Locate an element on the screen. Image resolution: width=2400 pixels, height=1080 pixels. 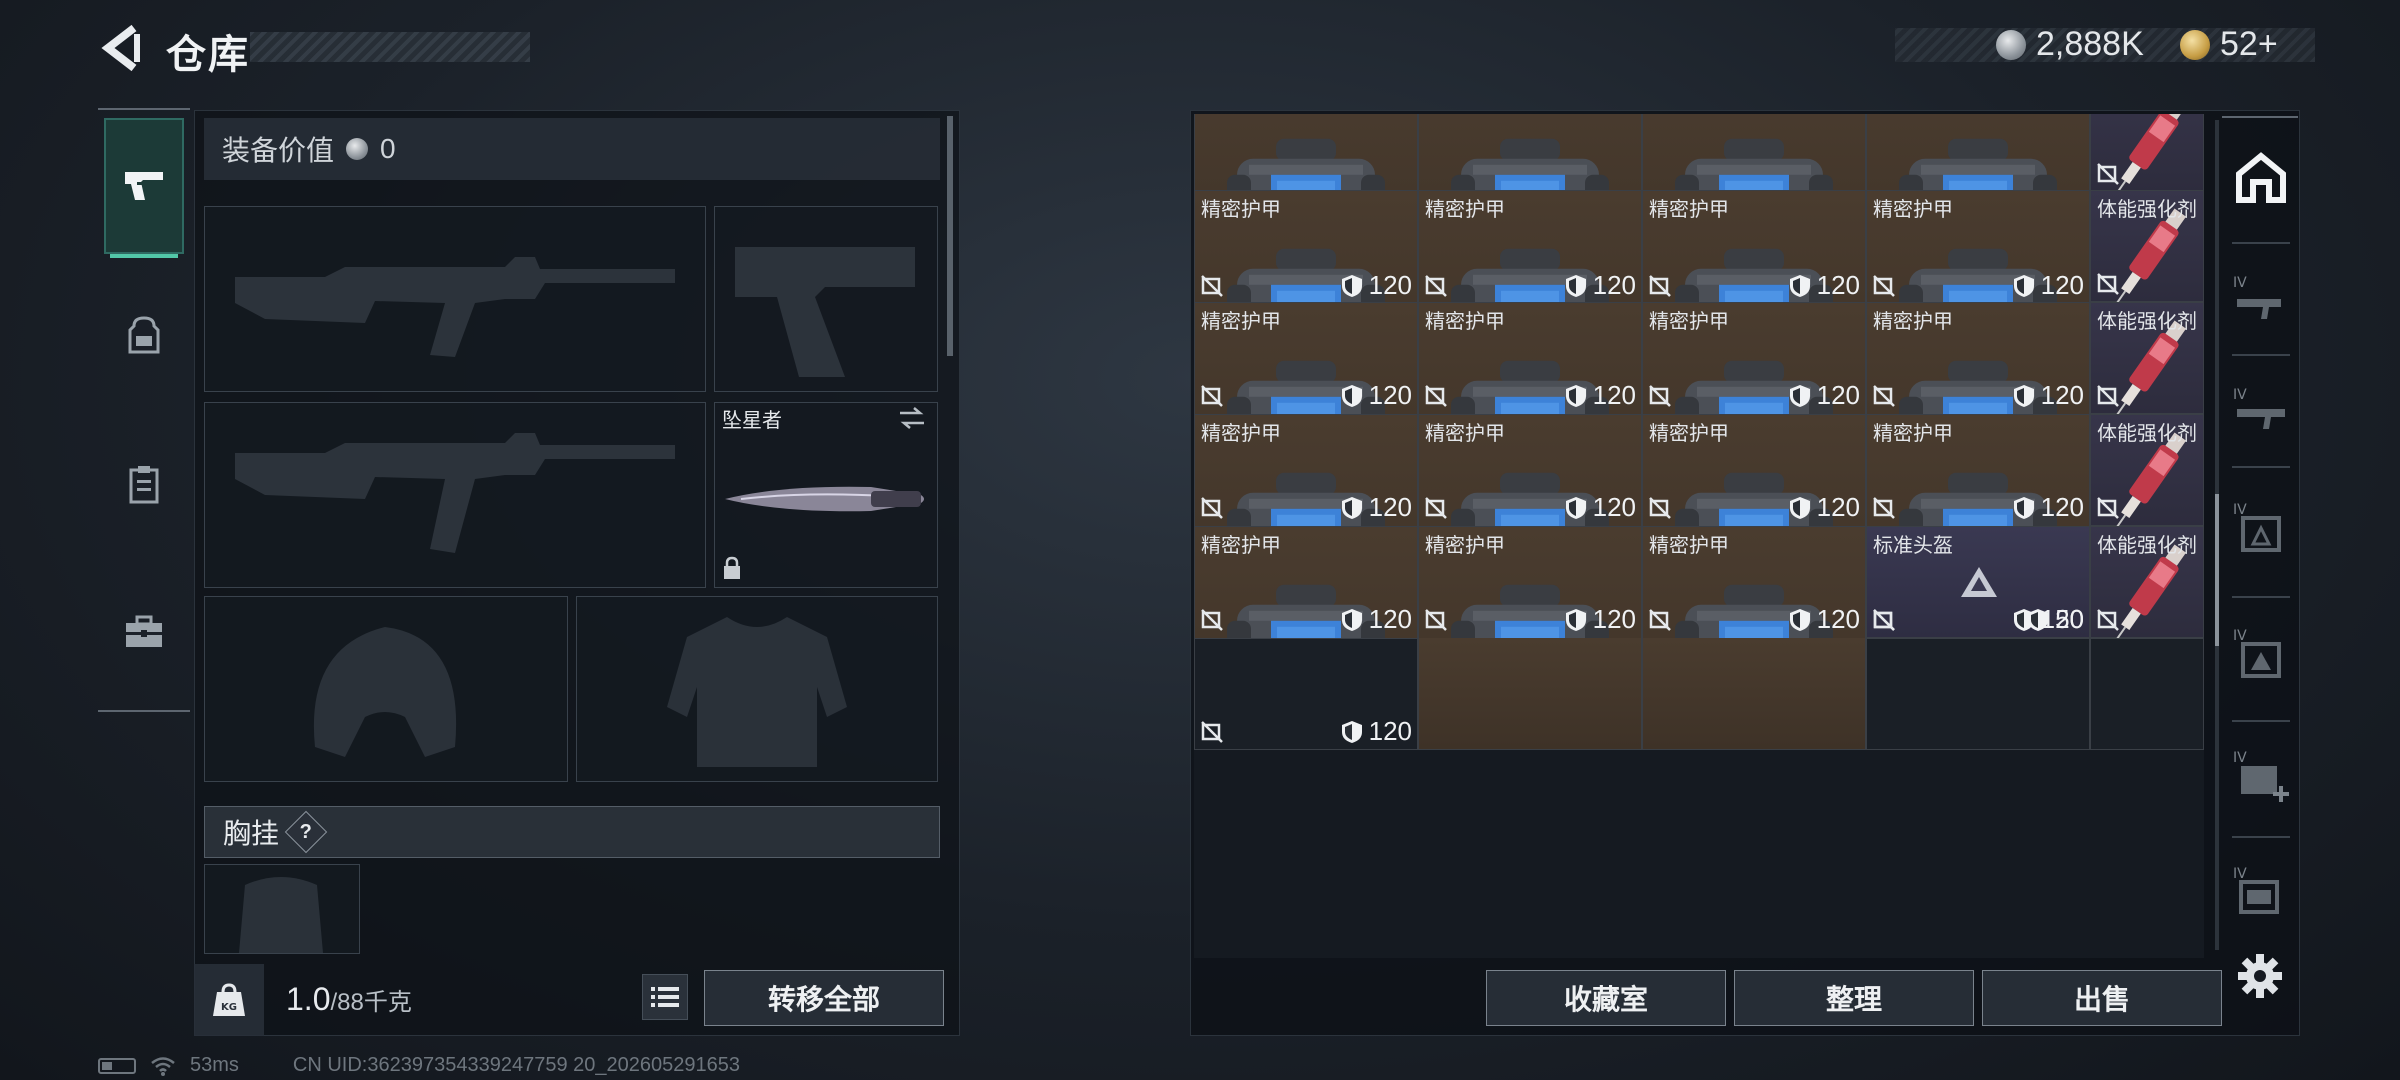
sort-button: 整理 is located at coordinates (1854, 998).